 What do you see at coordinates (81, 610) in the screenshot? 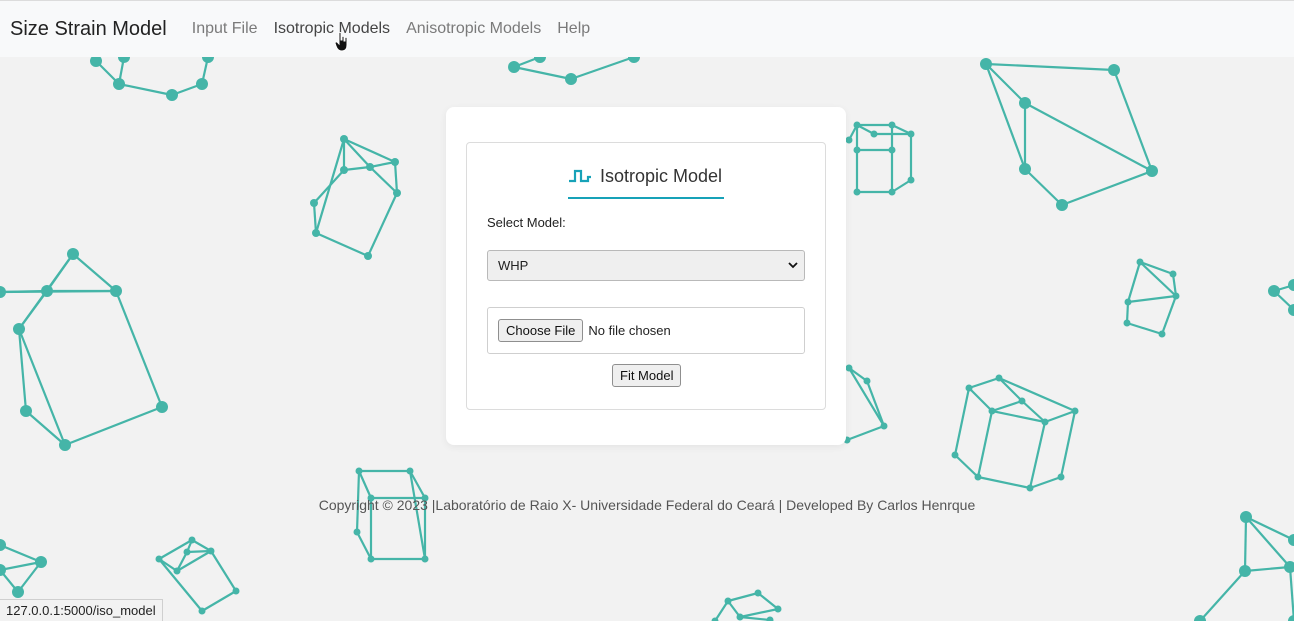
I see `status-bar-url: 127.0.0.1:5000/iso_model` at bounding box center [81, 610].